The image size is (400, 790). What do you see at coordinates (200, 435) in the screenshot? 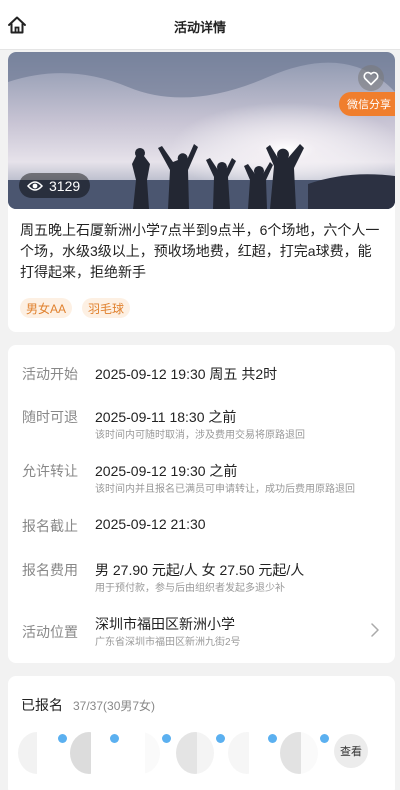
I see `cancel-note: 该时间内可随时取消，涉及费用交易将原路退回` at bounding box center [200, 435].